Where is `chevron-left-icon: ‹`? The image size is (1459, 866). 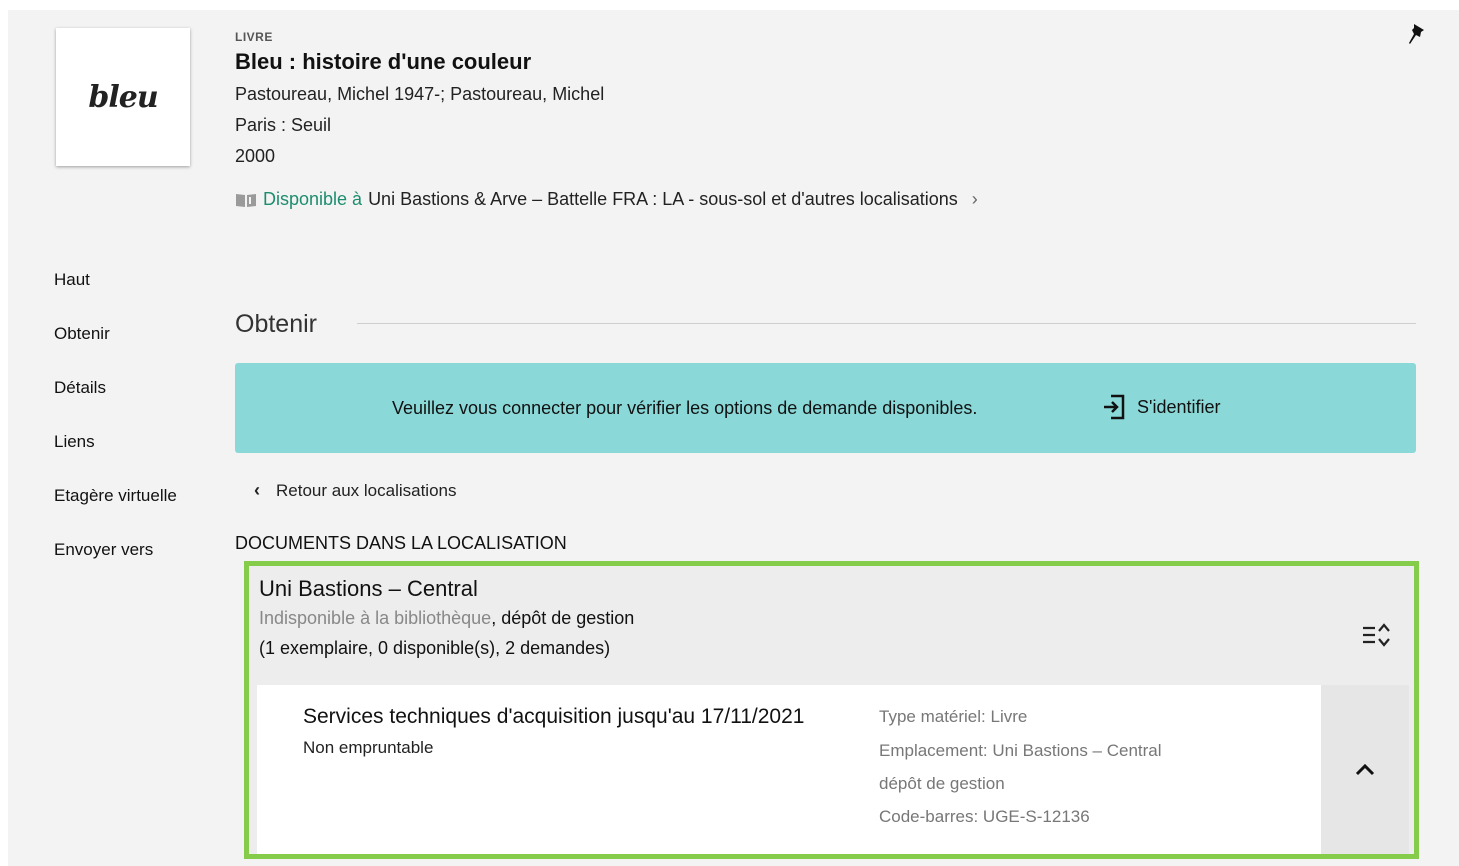 chevron-left-icon: ‹ is located at coordinates (257, 490).